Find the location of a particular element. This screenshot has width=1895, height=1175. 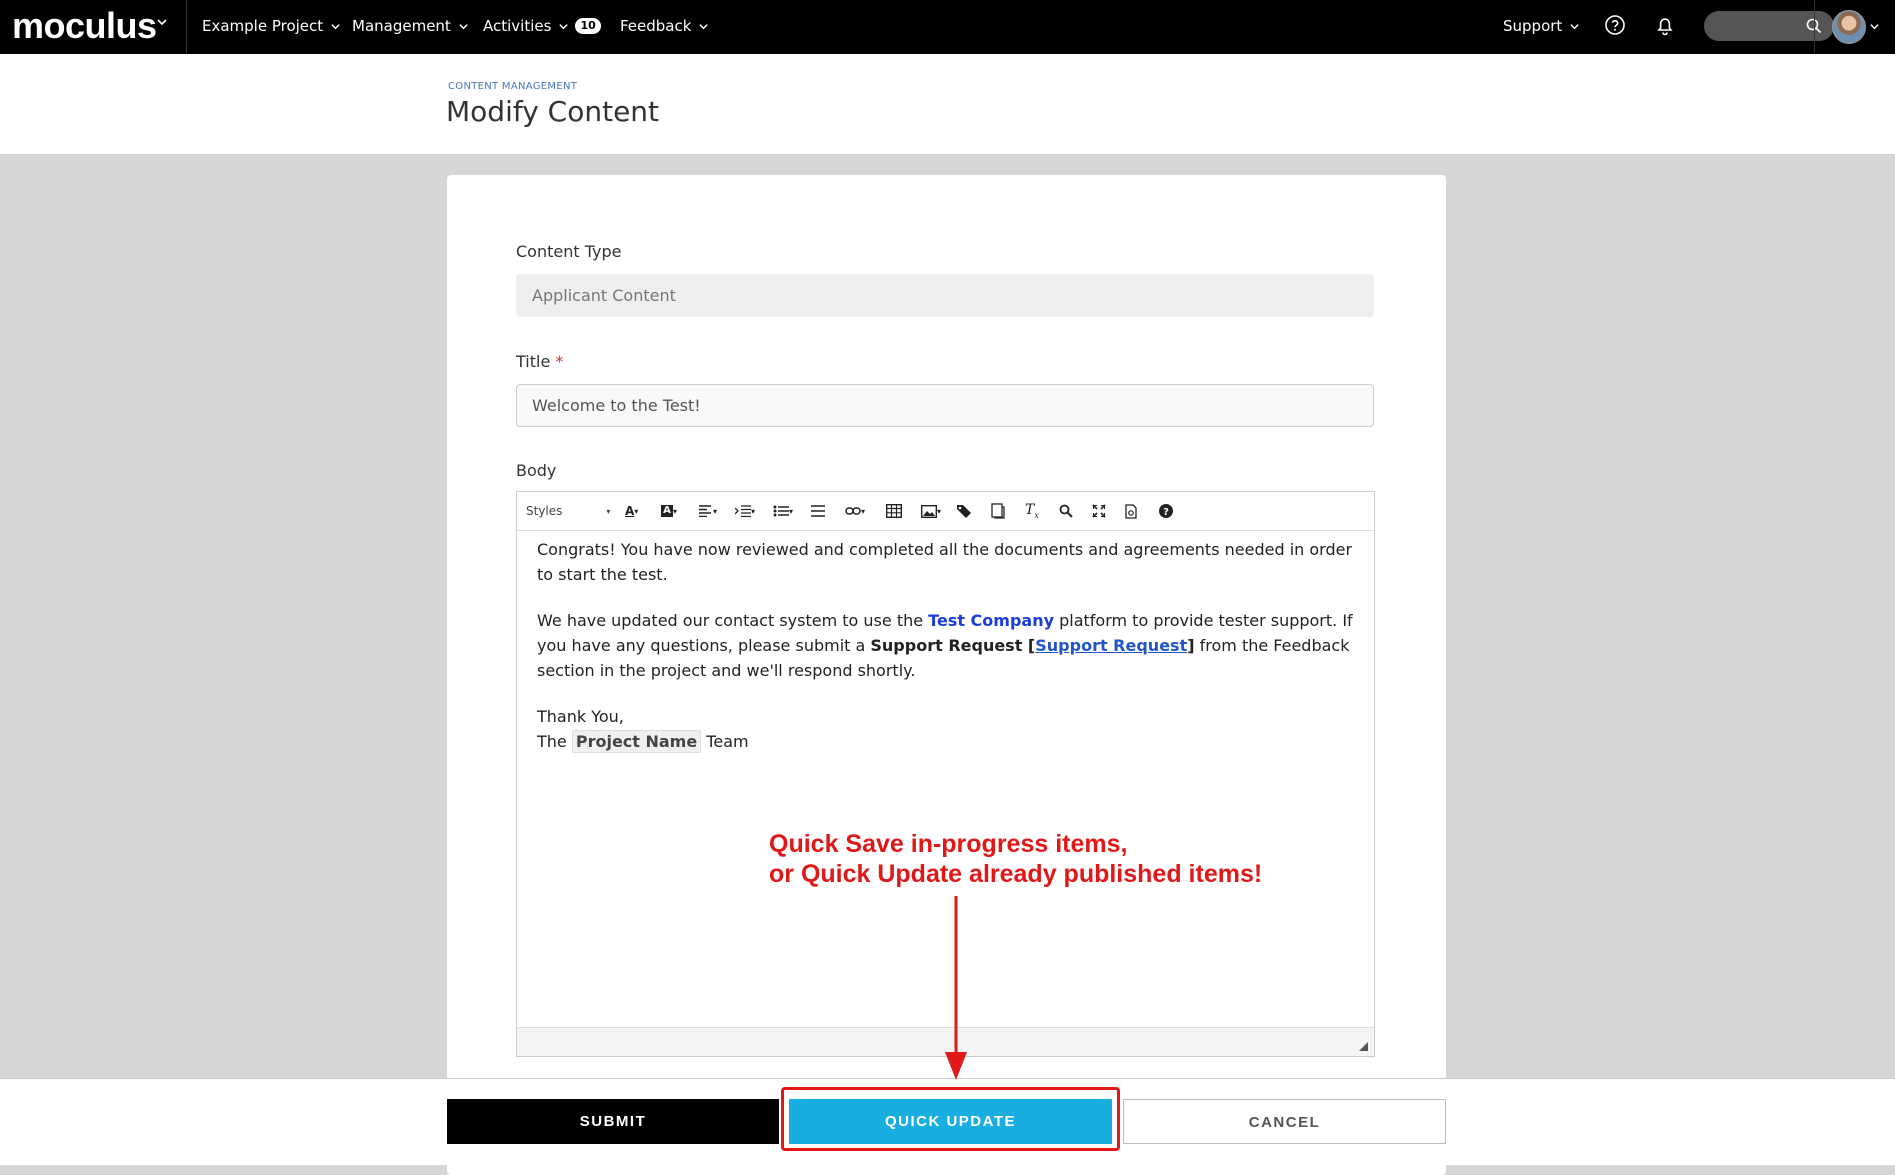

title-label: Title * is located at coordinates (539, 361).